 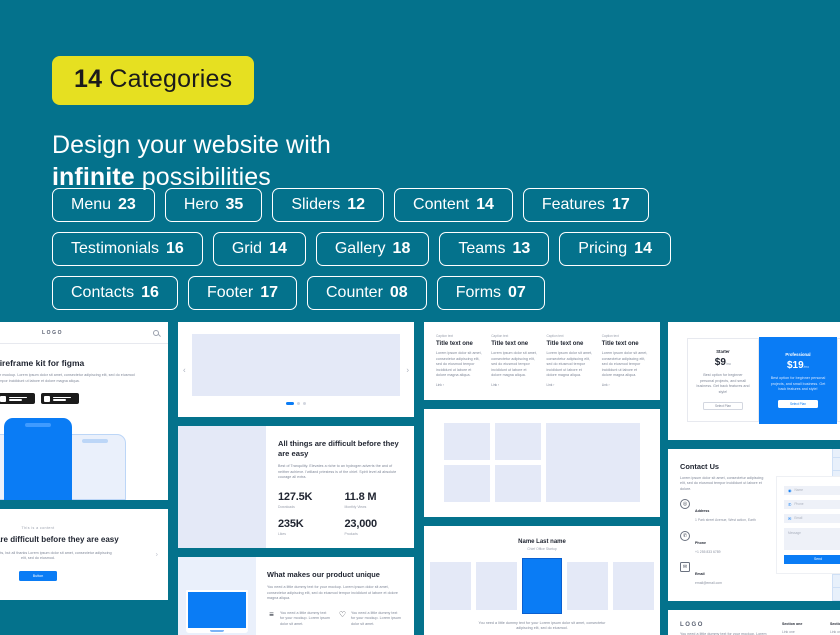 I want to click on gallery-grid-card, so click(x=542, y=462).